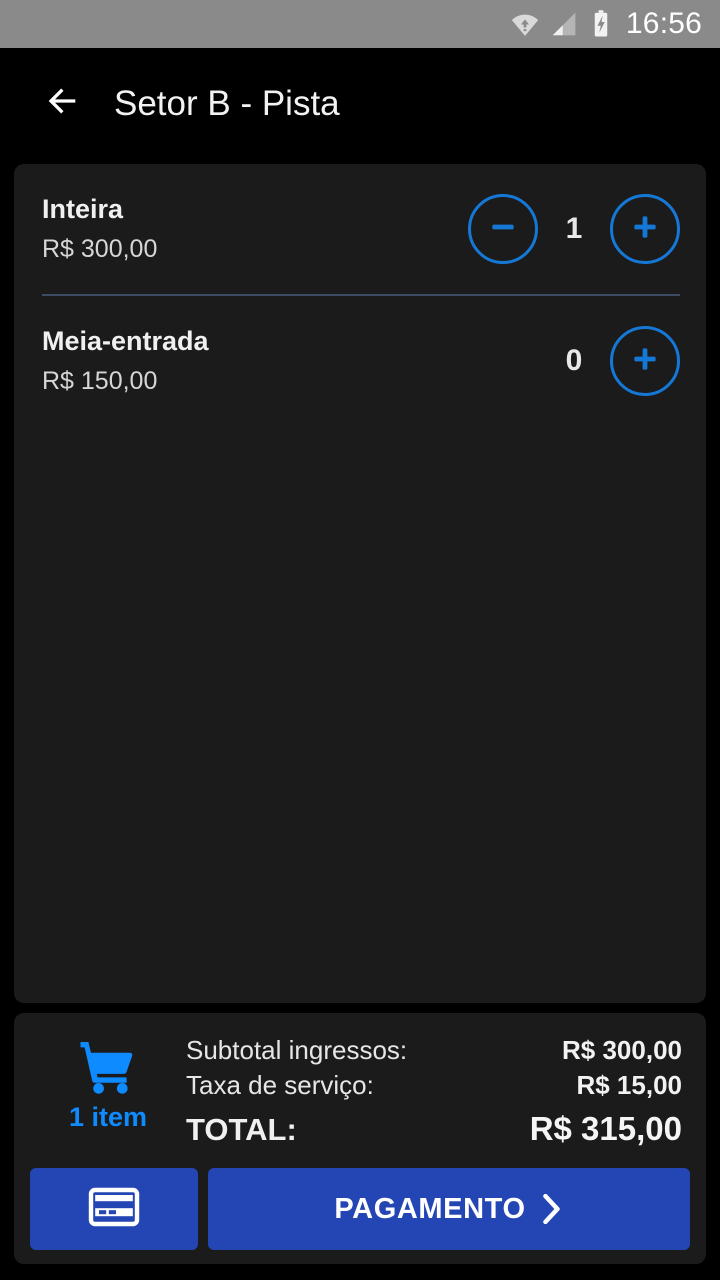 This screenshot has height=1280, width=720. I want to click on minus-icon, so click(503, 229).